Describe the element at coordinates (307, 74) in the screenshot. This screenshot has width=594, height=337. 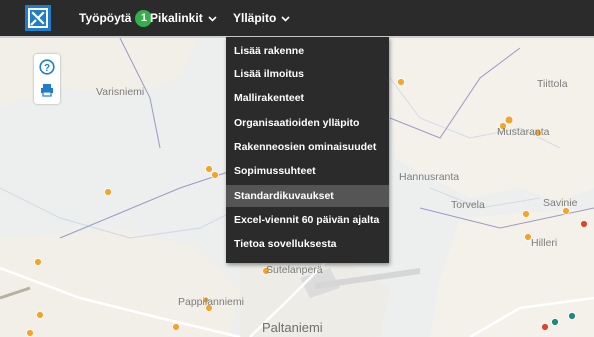
I see `menu-item-add-notice: Lisää ilmoitus` at that location.